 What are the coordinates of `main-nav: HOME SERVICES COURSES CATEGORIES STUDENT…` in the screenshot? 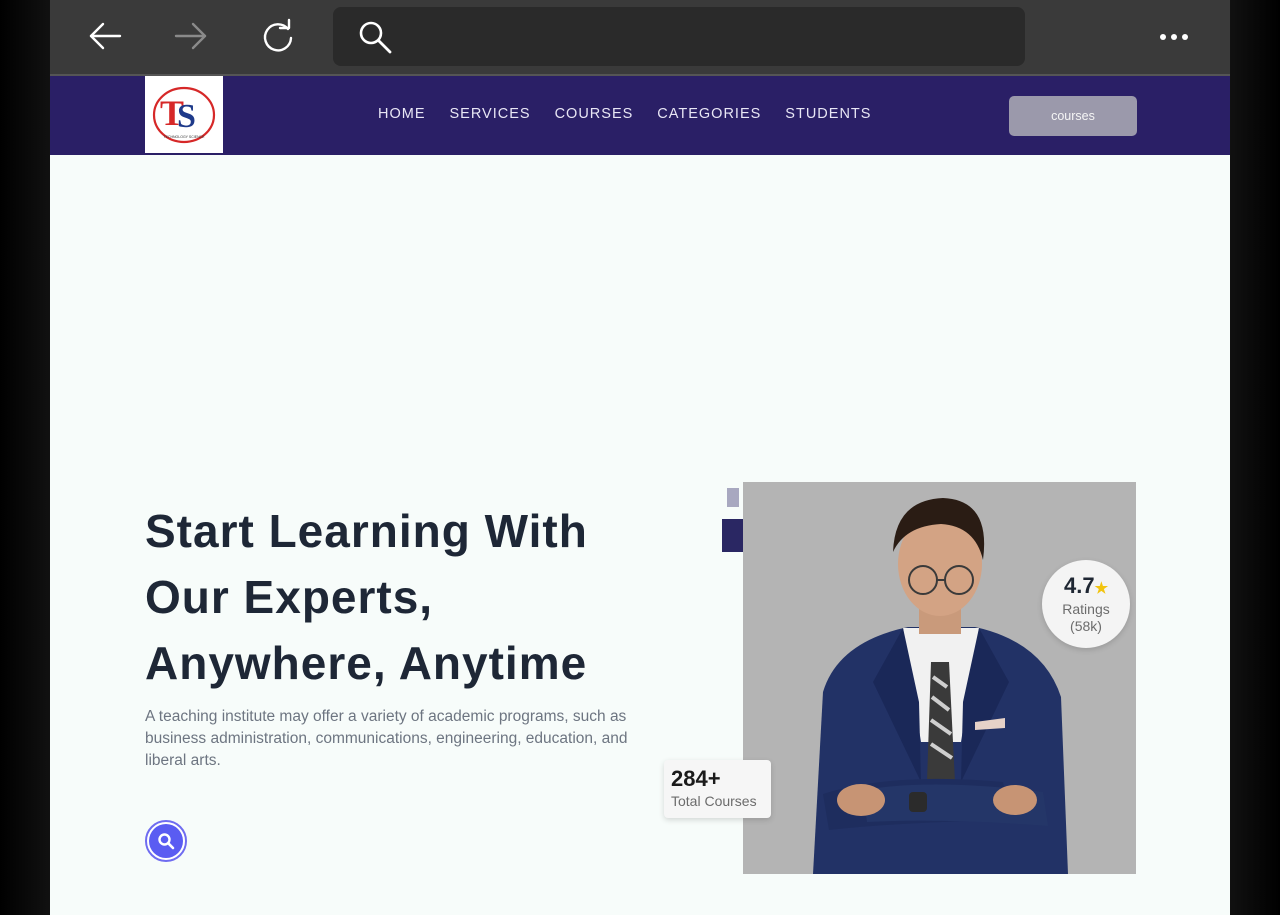 It's located at (624, 114).